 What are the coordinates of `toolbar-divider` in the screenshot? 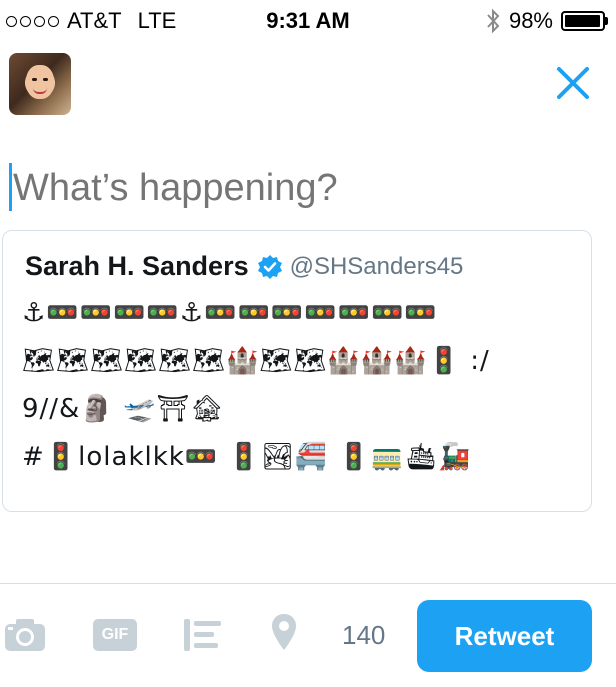 It's located at (308, 583).